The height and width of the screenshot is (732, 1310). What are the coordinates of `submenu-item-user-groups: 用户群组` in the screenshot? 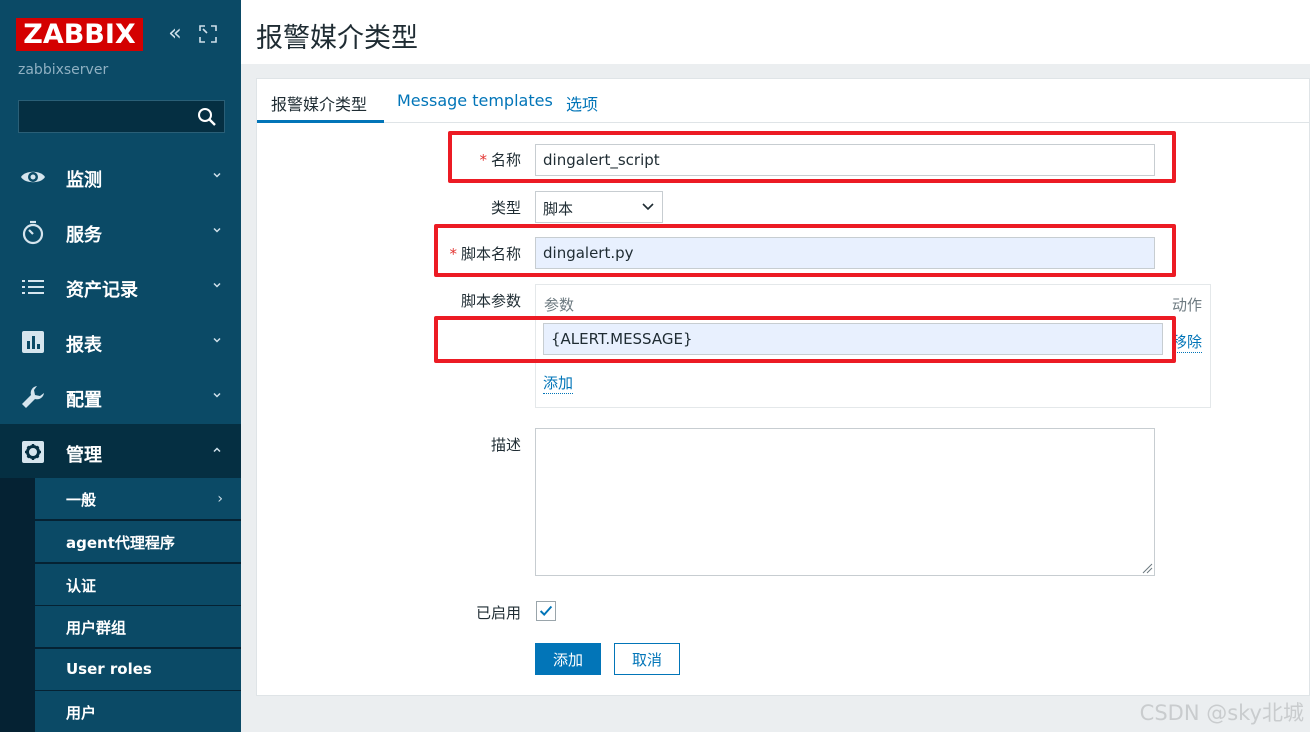 It's located at (138, 626).